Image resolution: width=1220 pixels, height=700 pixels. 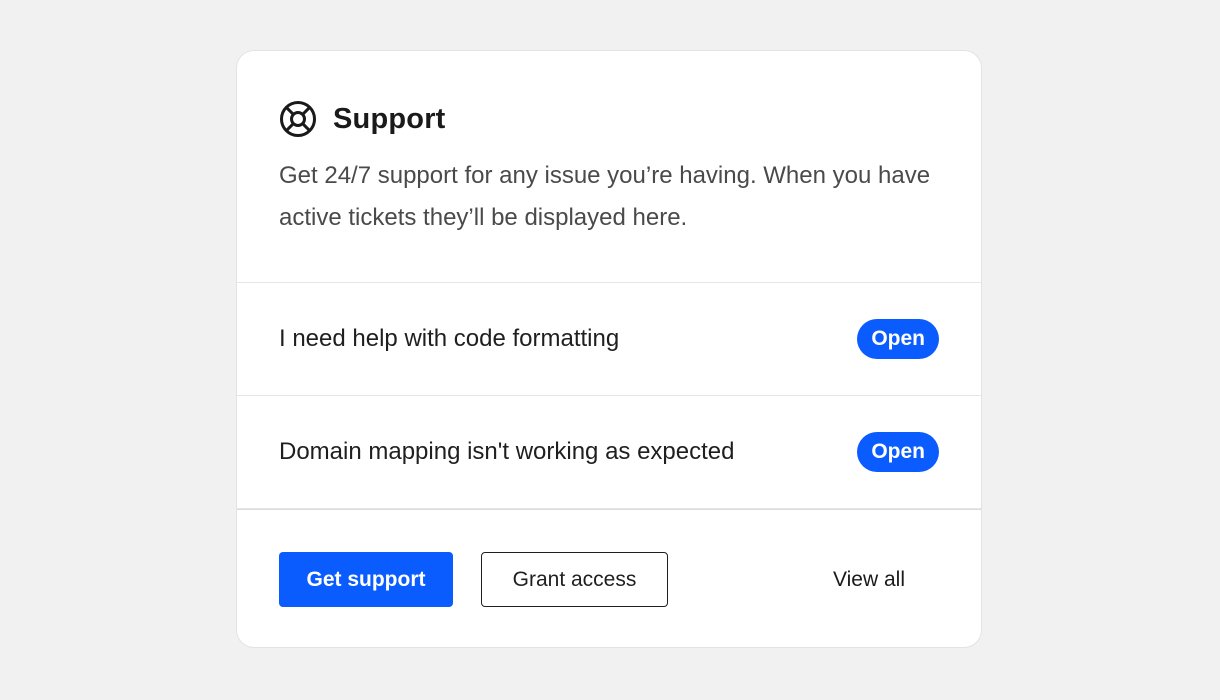 What do you see at coordinates (389, 118) in the screenshot?
I see `card-title: Support` at bounding box center [389, 118].